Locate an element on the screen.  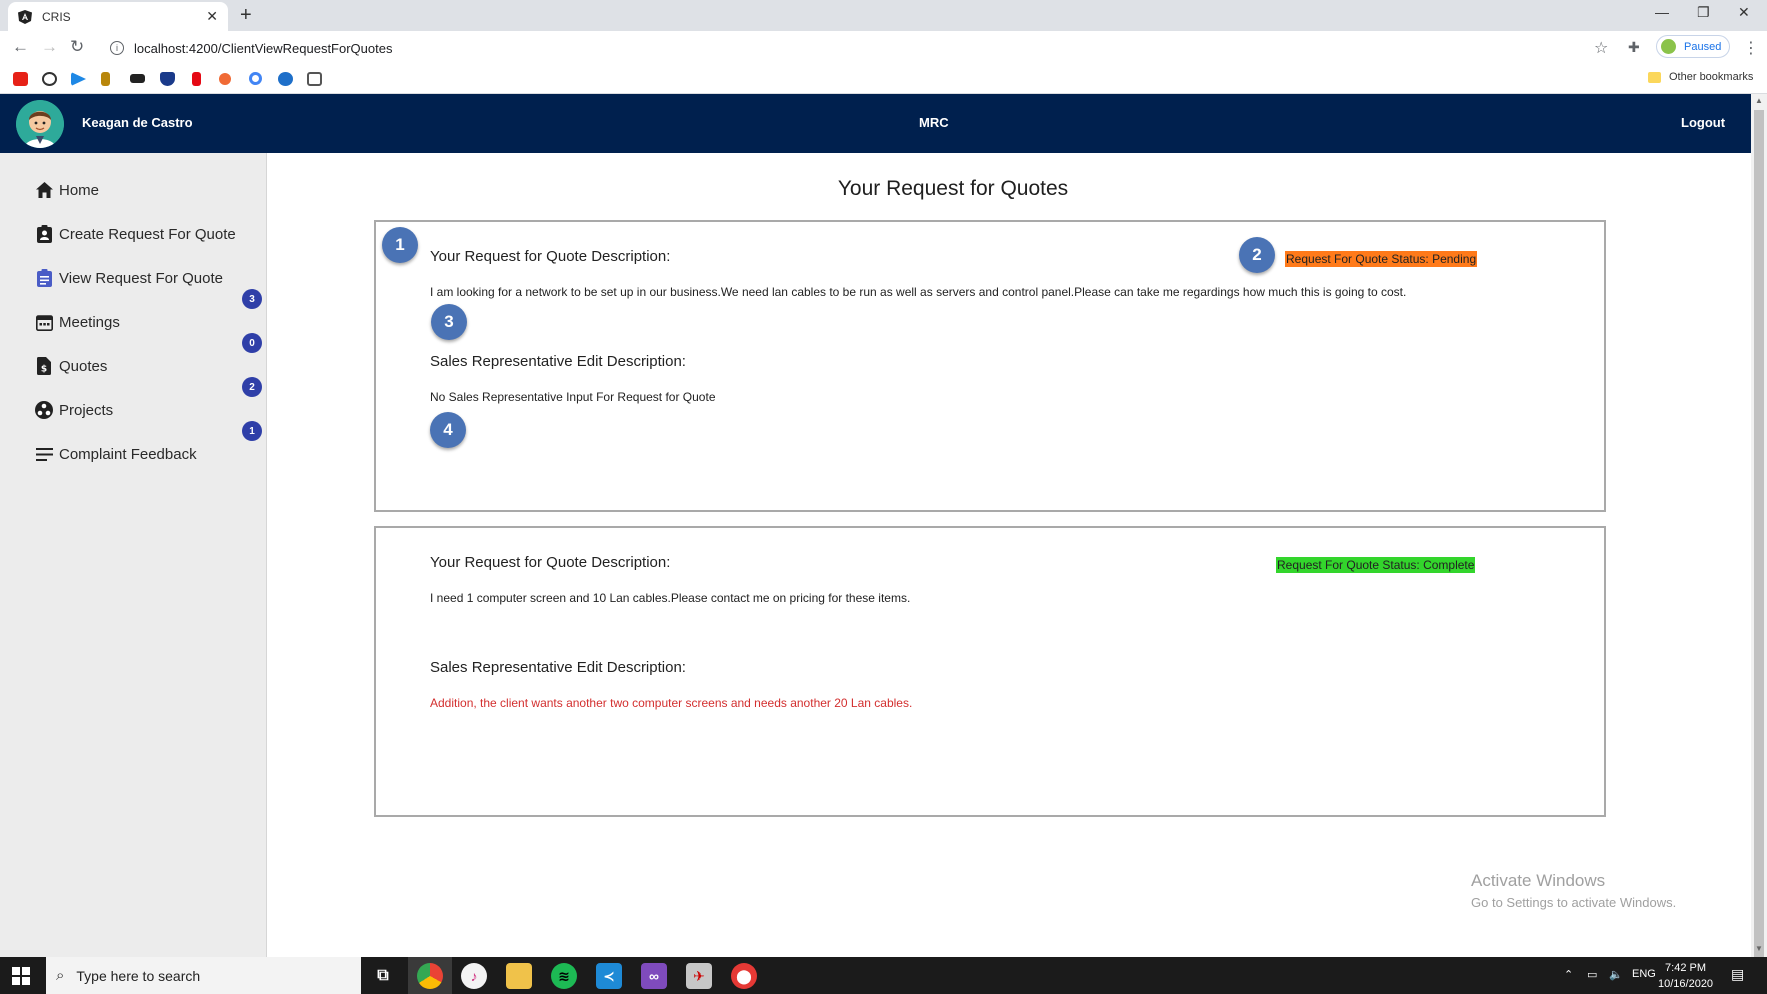
tray-chevron-icon: ⌃ is located at coordinates (1568, 974).